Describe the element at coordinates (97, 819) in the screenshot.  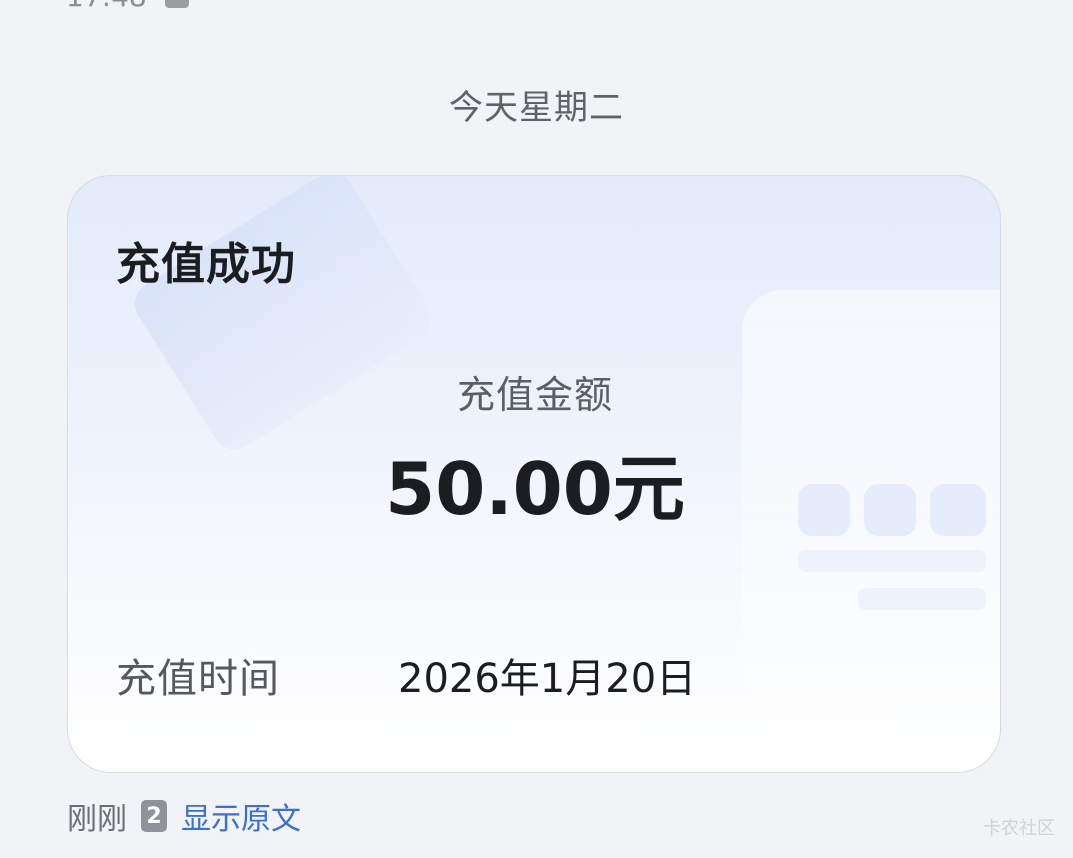
I see `message-time-ago: 刚刚` at that location.